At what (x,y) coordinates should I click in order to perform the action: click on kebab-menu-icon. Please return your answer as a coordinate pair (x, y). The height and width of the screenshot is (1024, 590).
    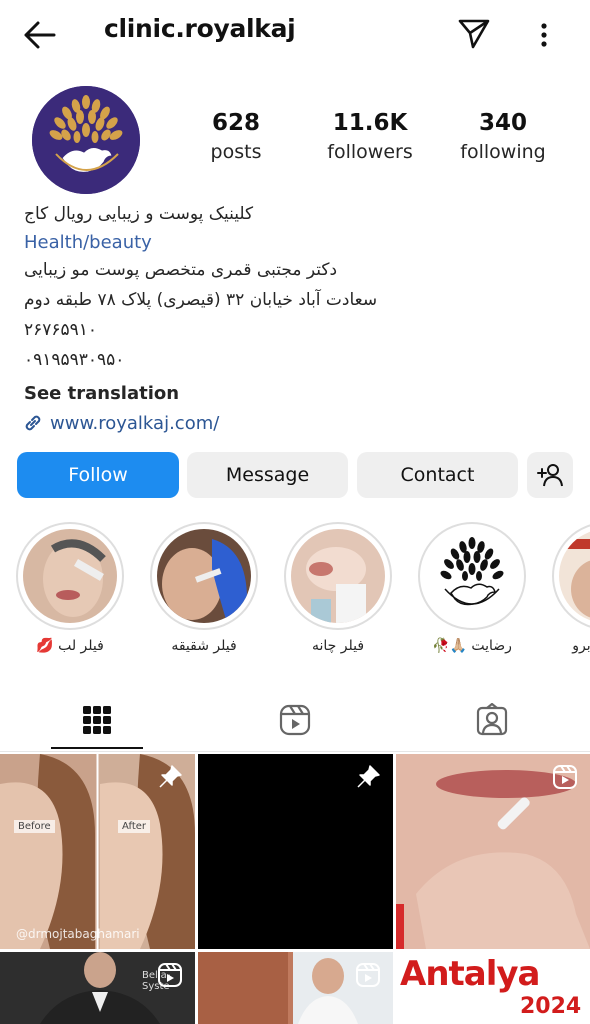
    Looking at the image, I should click on (544, 35).